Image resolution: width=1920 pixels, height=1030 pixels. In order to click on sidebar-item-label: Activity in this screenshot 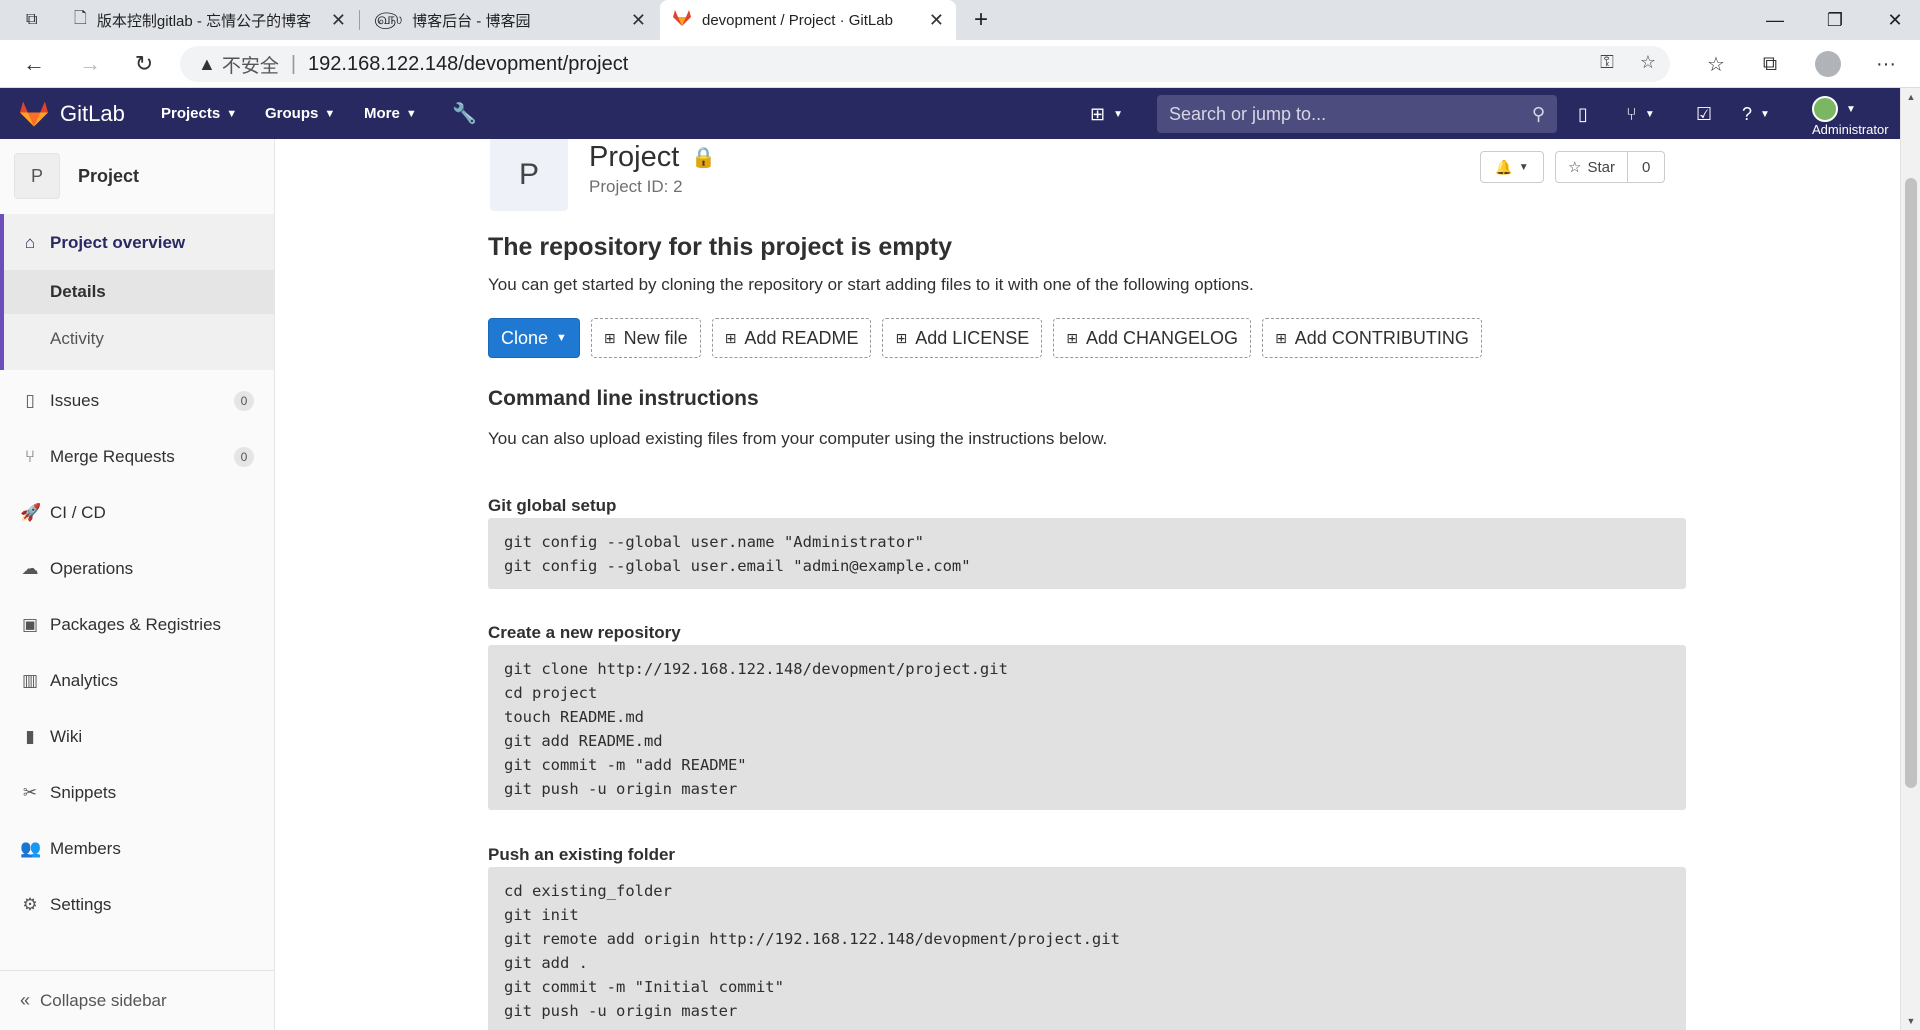, I will do `click(77, 338)`.